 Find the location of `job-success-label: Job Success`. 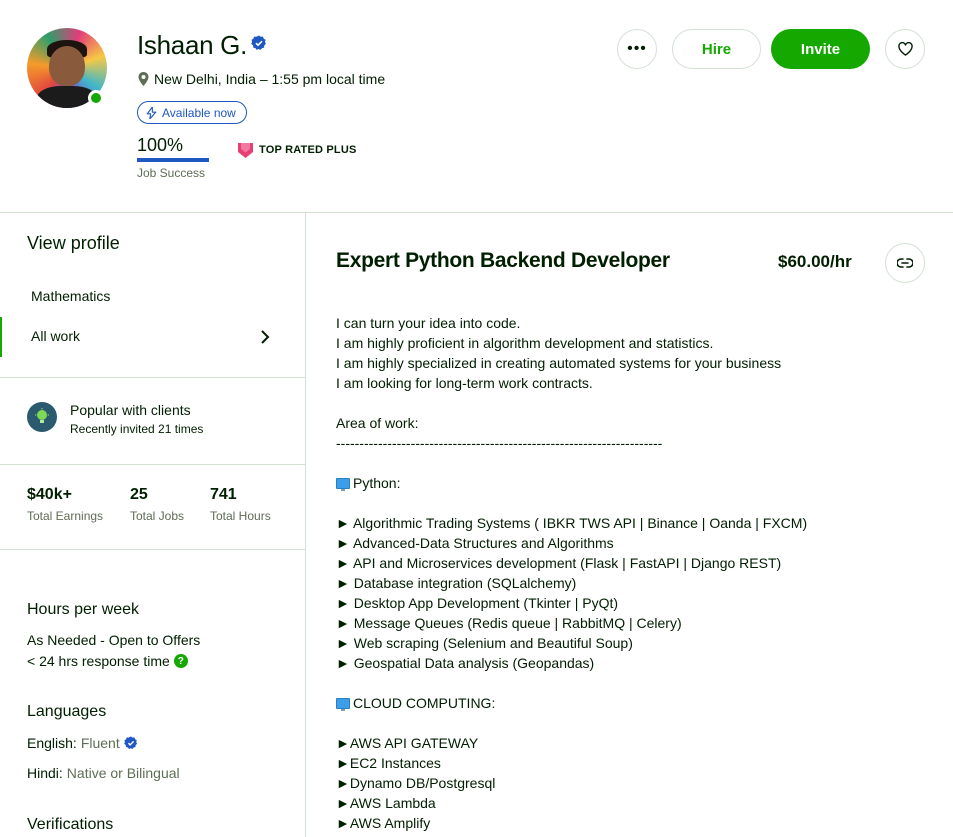

job-success-label: Job Success is located at coordinates (171, 173).